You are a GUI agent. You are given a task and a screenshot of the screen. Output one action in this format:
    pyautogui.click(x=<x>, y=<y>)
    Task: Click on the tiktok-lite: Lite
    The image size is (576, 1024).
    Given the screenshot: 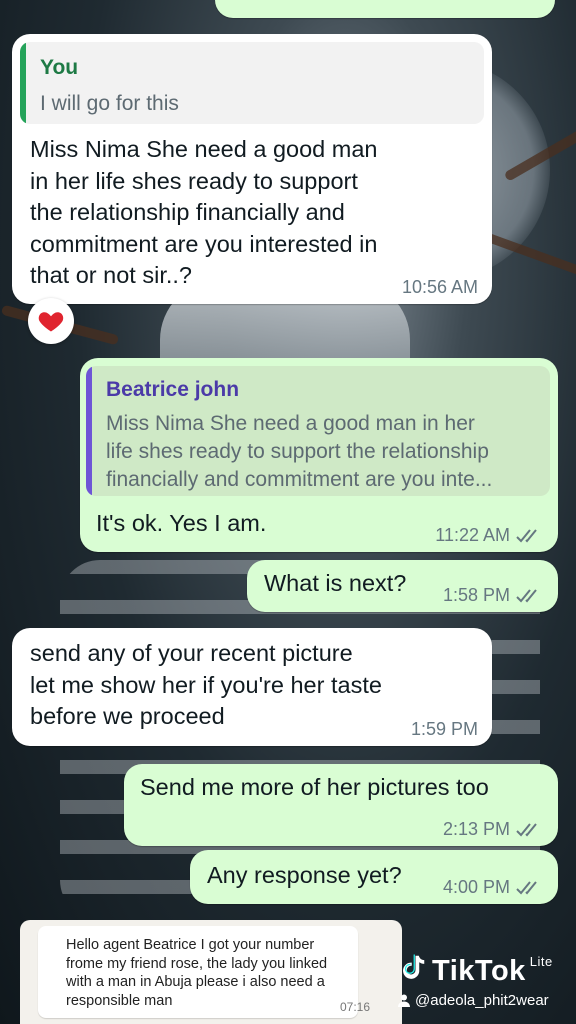 What is the action you would take?
    pyautogui.click(x=541, y=961)
    